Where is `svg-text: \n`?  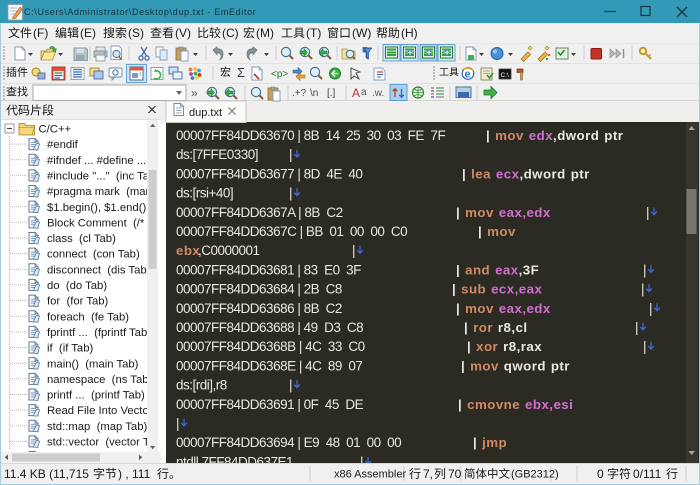
svg-text: \n is located at coordinates (314, 93).